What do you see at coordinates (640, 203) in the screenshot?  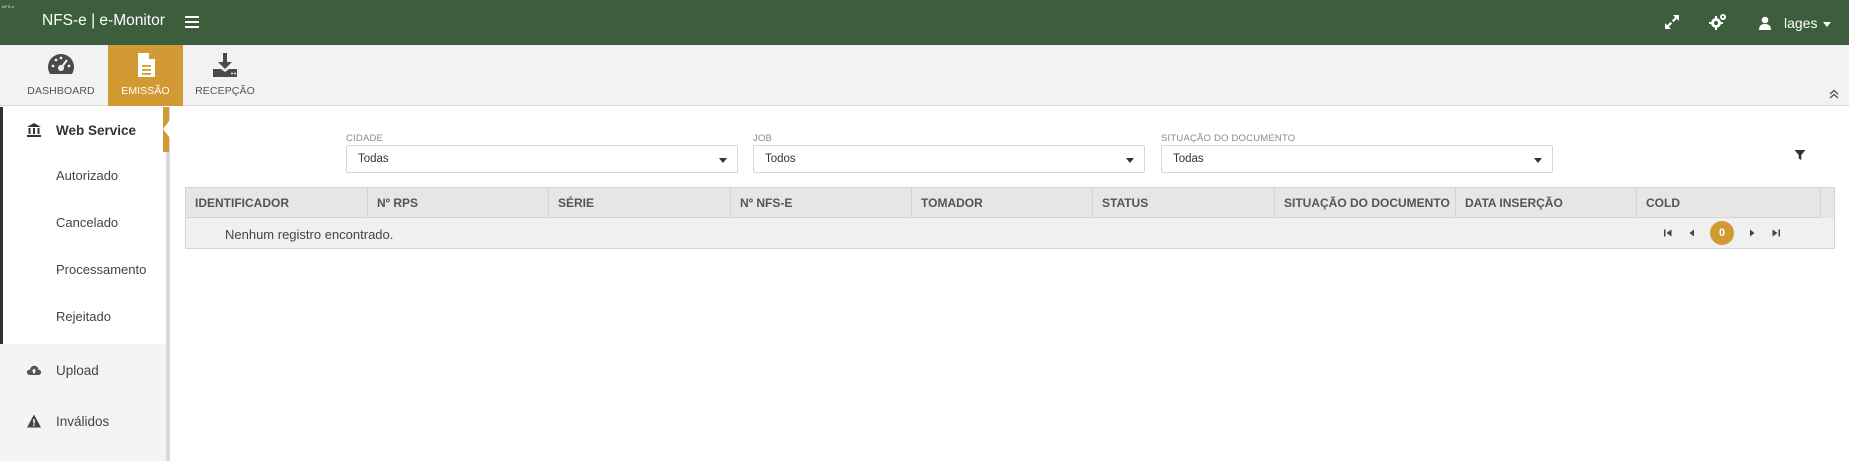 I see `column-header-serie: SÉRIE` at bounding box center [640, 203].